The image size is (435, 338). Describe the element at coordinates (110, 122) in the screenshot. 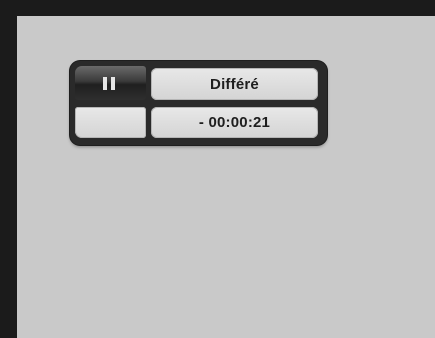

I see `empty-status-cell` at that location.